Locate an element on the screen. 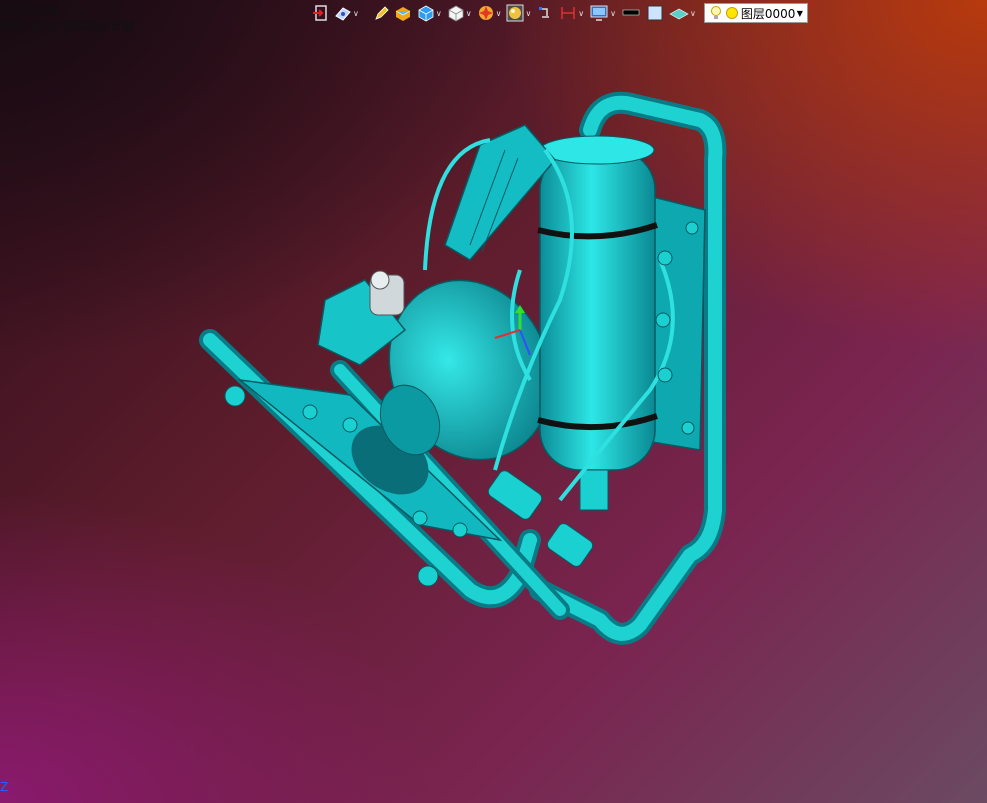 The image size is (987, 803). z-axis-label: Z is located at coordinates (4, 787).